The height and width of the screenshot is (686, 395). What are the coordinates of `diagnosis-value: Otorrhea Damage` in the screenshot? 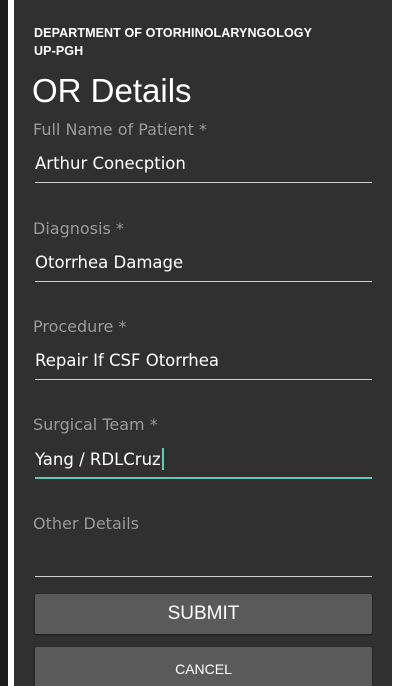 It's located at (109, 262).